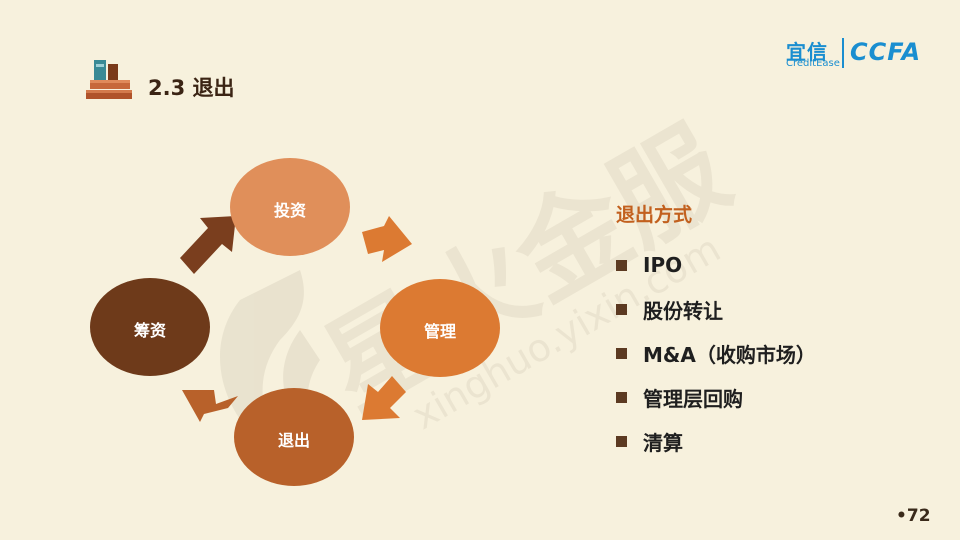 Image resolution: width=960 pixels, height=540 pixels. What do you see at coordinates (683, 310) in the screenshot?
I see `list-item-label: 股份转让` at bounding box center [683, 310].